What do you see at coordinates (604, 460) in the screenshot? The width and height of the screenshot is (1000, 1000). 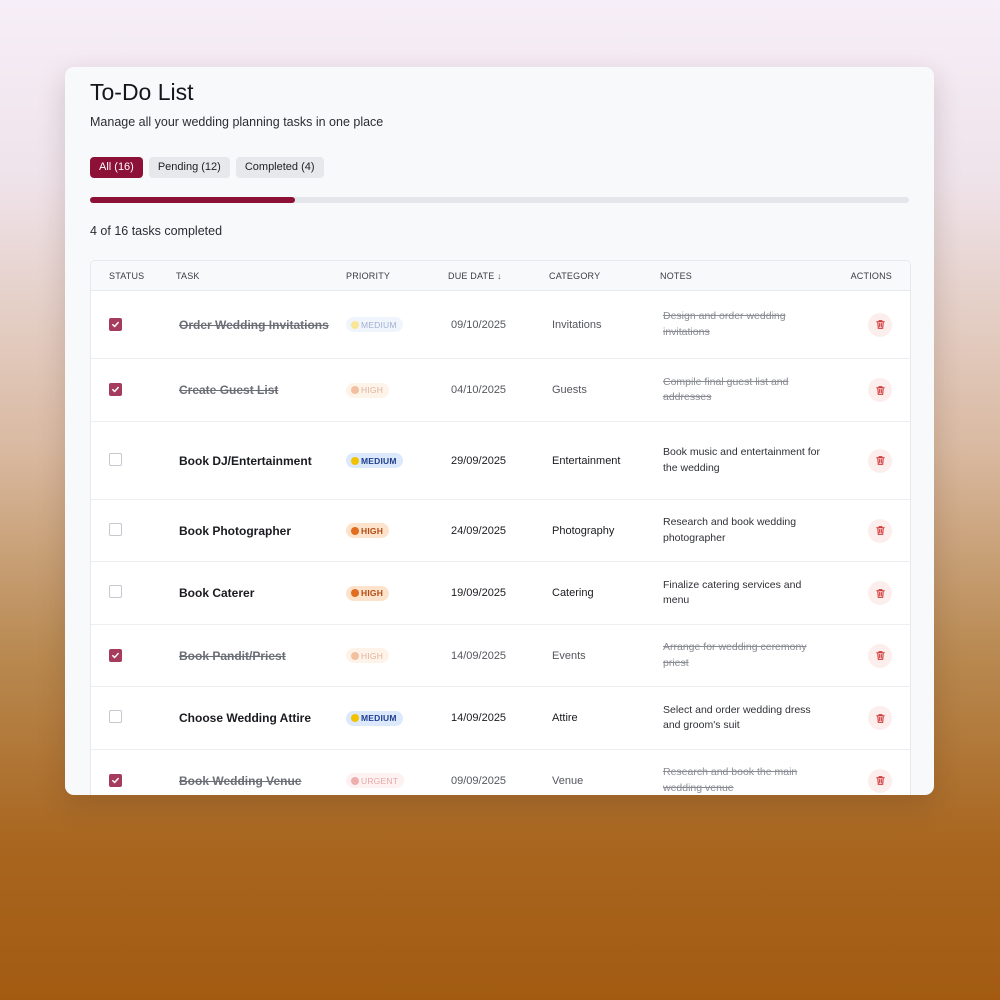 I see `category: Entertainment` at bounding box center [604, 460].